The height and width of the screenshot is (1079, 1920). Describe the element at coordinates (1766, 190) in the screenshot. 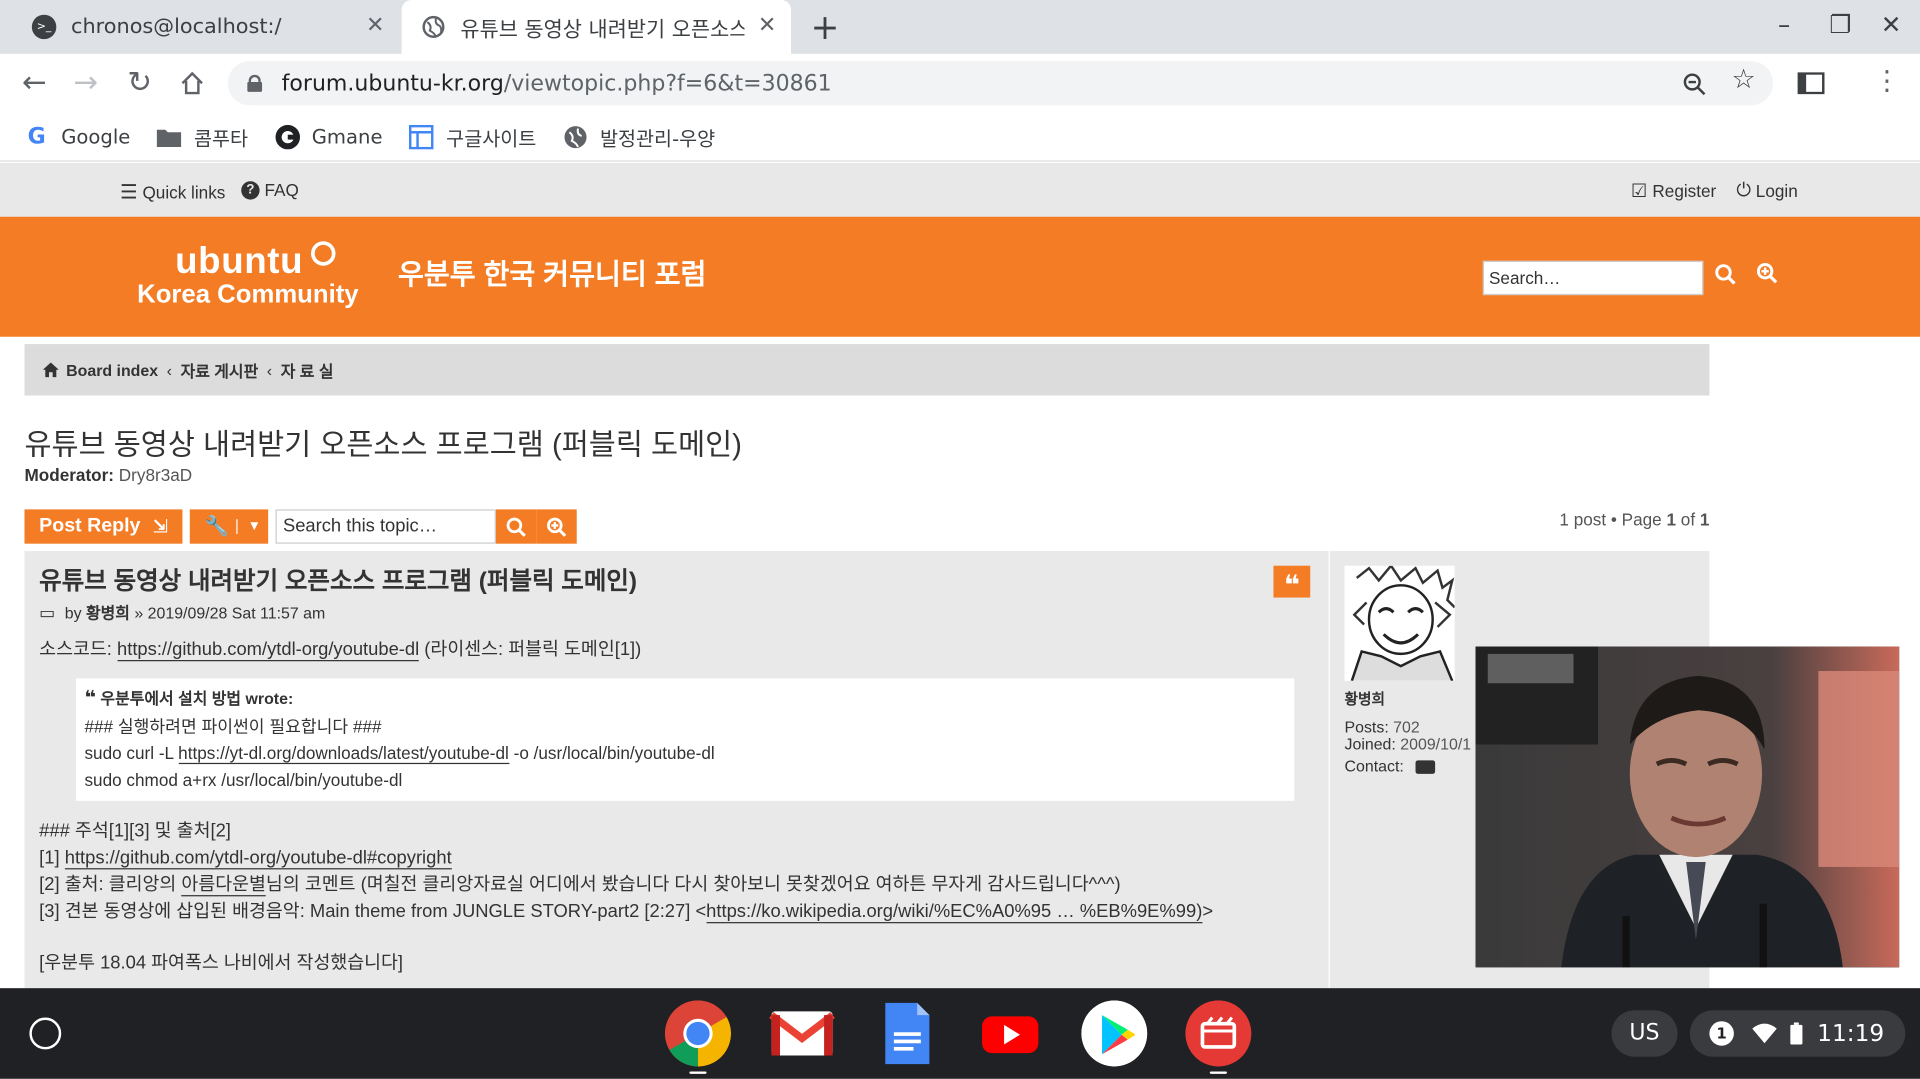

I see `login-link: ⏻ Login` at that location.